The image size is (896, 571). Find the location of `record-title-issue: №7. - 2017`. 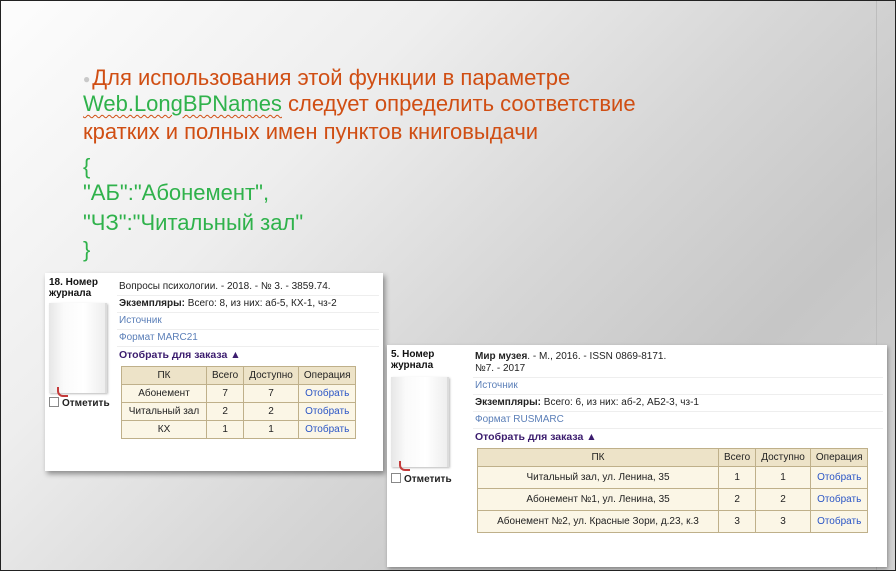

record-title-issue: №7. - 2017 is located at coordinates (500, 368).